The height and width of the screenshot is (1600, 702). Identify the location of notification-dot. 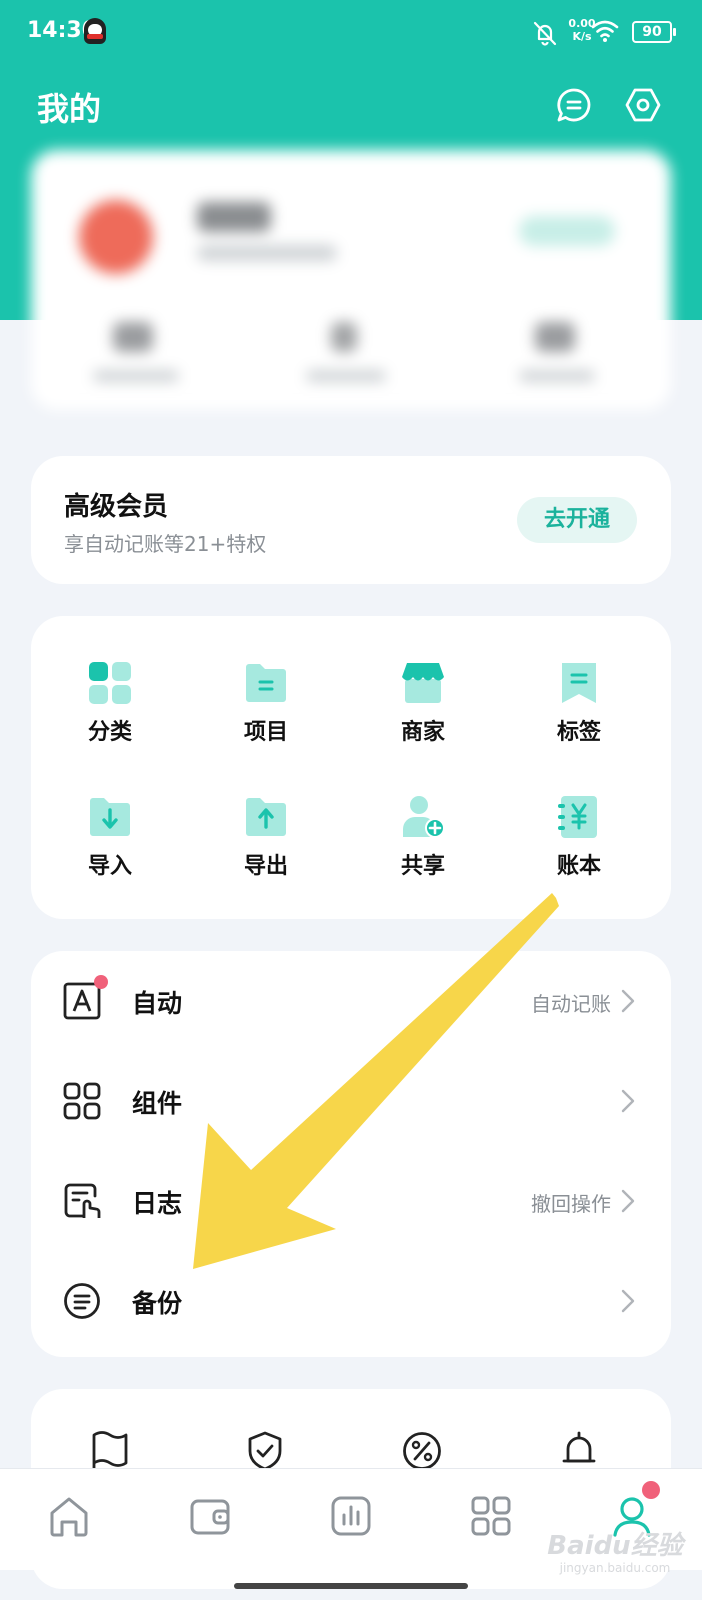
(101, 982).